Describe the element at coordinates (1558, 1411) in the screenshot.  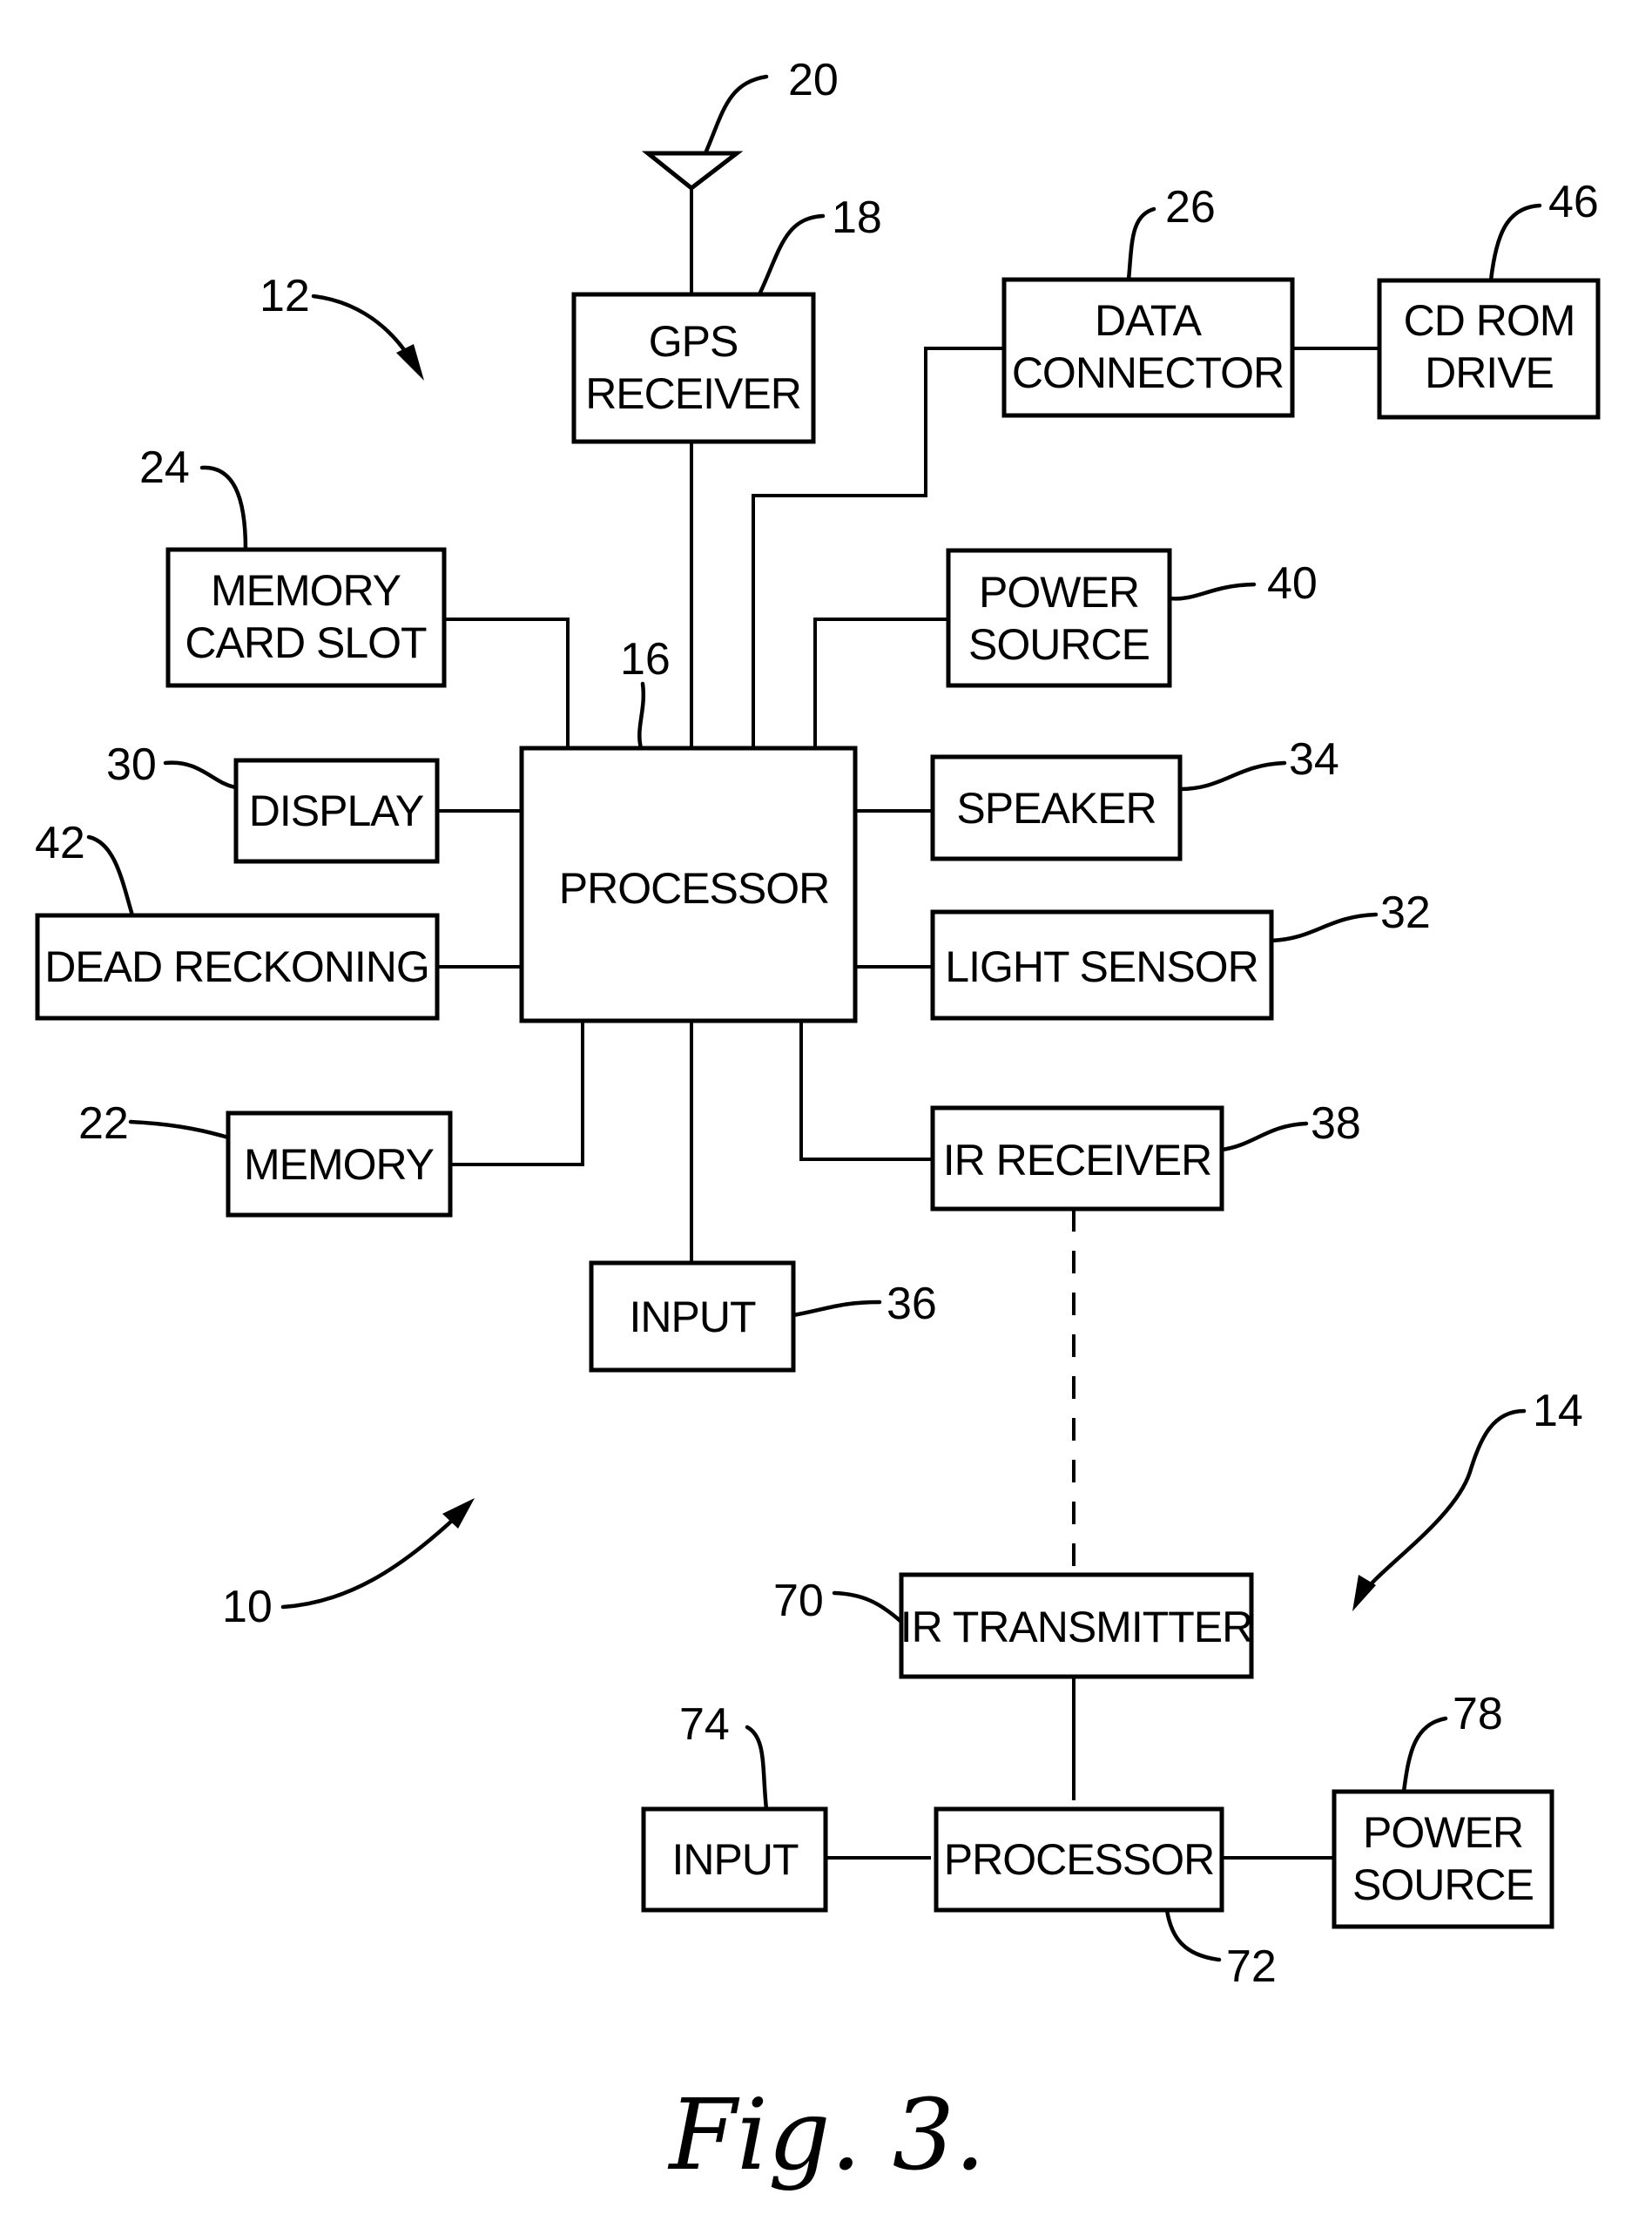
I see `ref-14: 14` at that location.